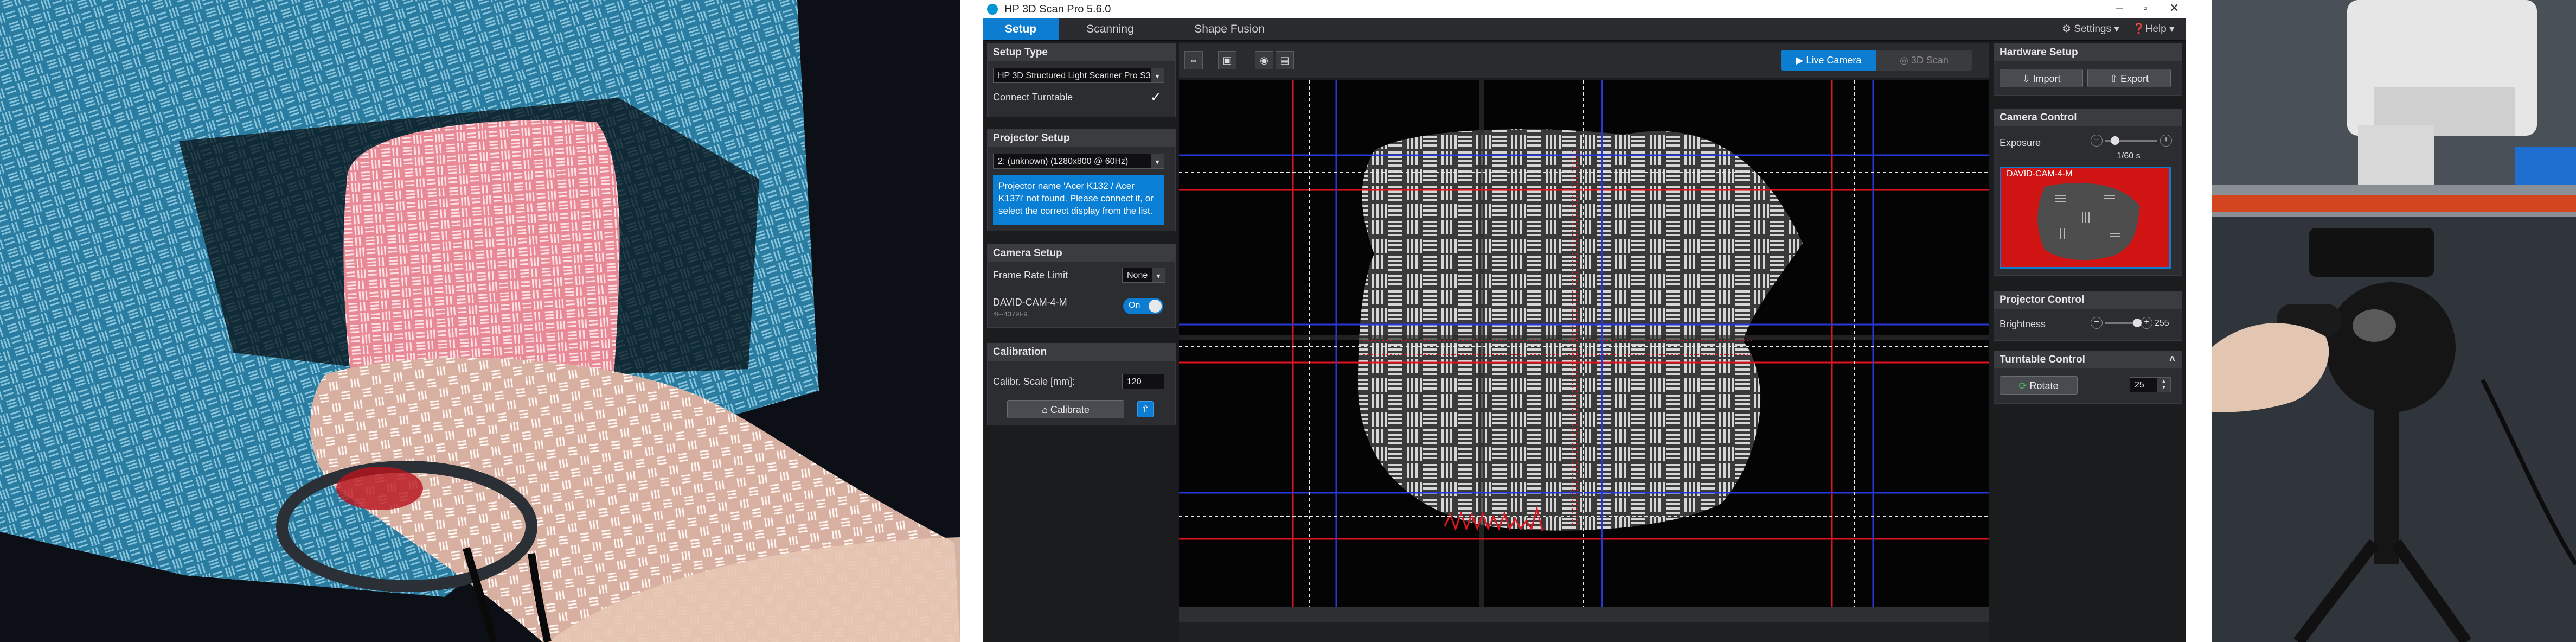 This screenshot has width=2576, height=642. Describe the element at coordinates (2115, 78) in the screenshot. I see `export-icon: ⇧` at that location.